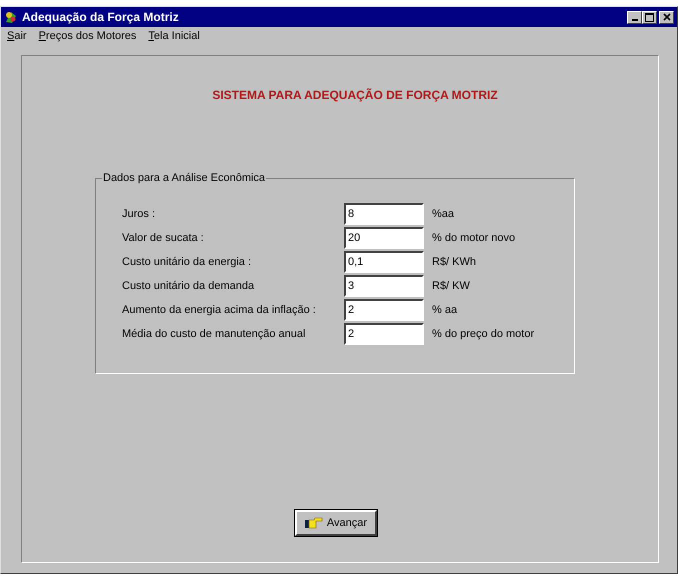  What do you see at coordinates (384, 238) in the screenshot?
I see `input-field: 20` at bounding box center [384, 238].